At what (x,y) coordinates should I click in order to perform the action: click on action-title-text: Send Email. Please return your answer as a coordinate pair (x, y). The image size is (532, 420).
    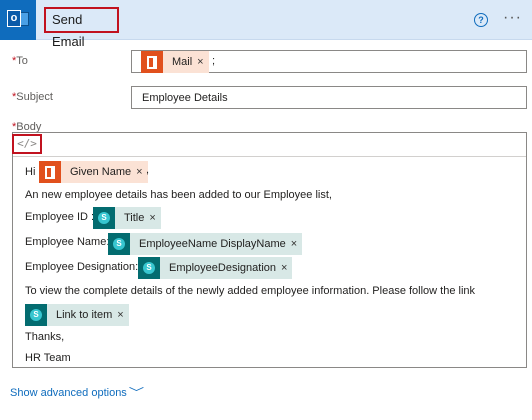
    Looking at the image, I should click on (68, 30).